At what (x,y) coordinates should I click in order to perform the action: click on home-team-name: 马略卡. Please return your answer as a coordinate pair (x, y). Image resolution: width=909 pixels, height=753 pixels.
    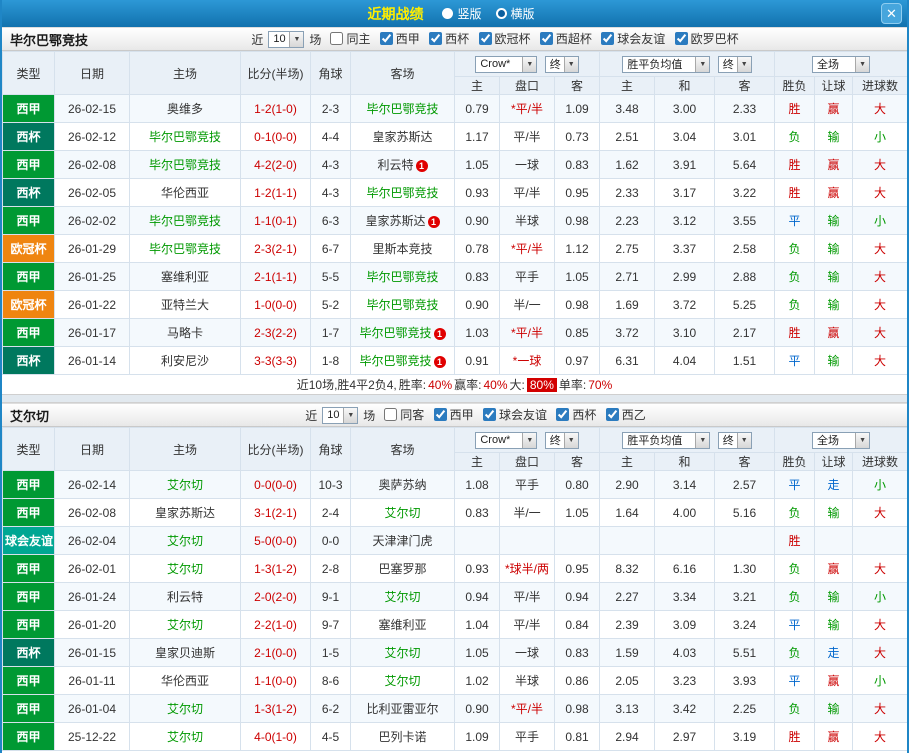
    Looking at the image, I should click on (185, 333).